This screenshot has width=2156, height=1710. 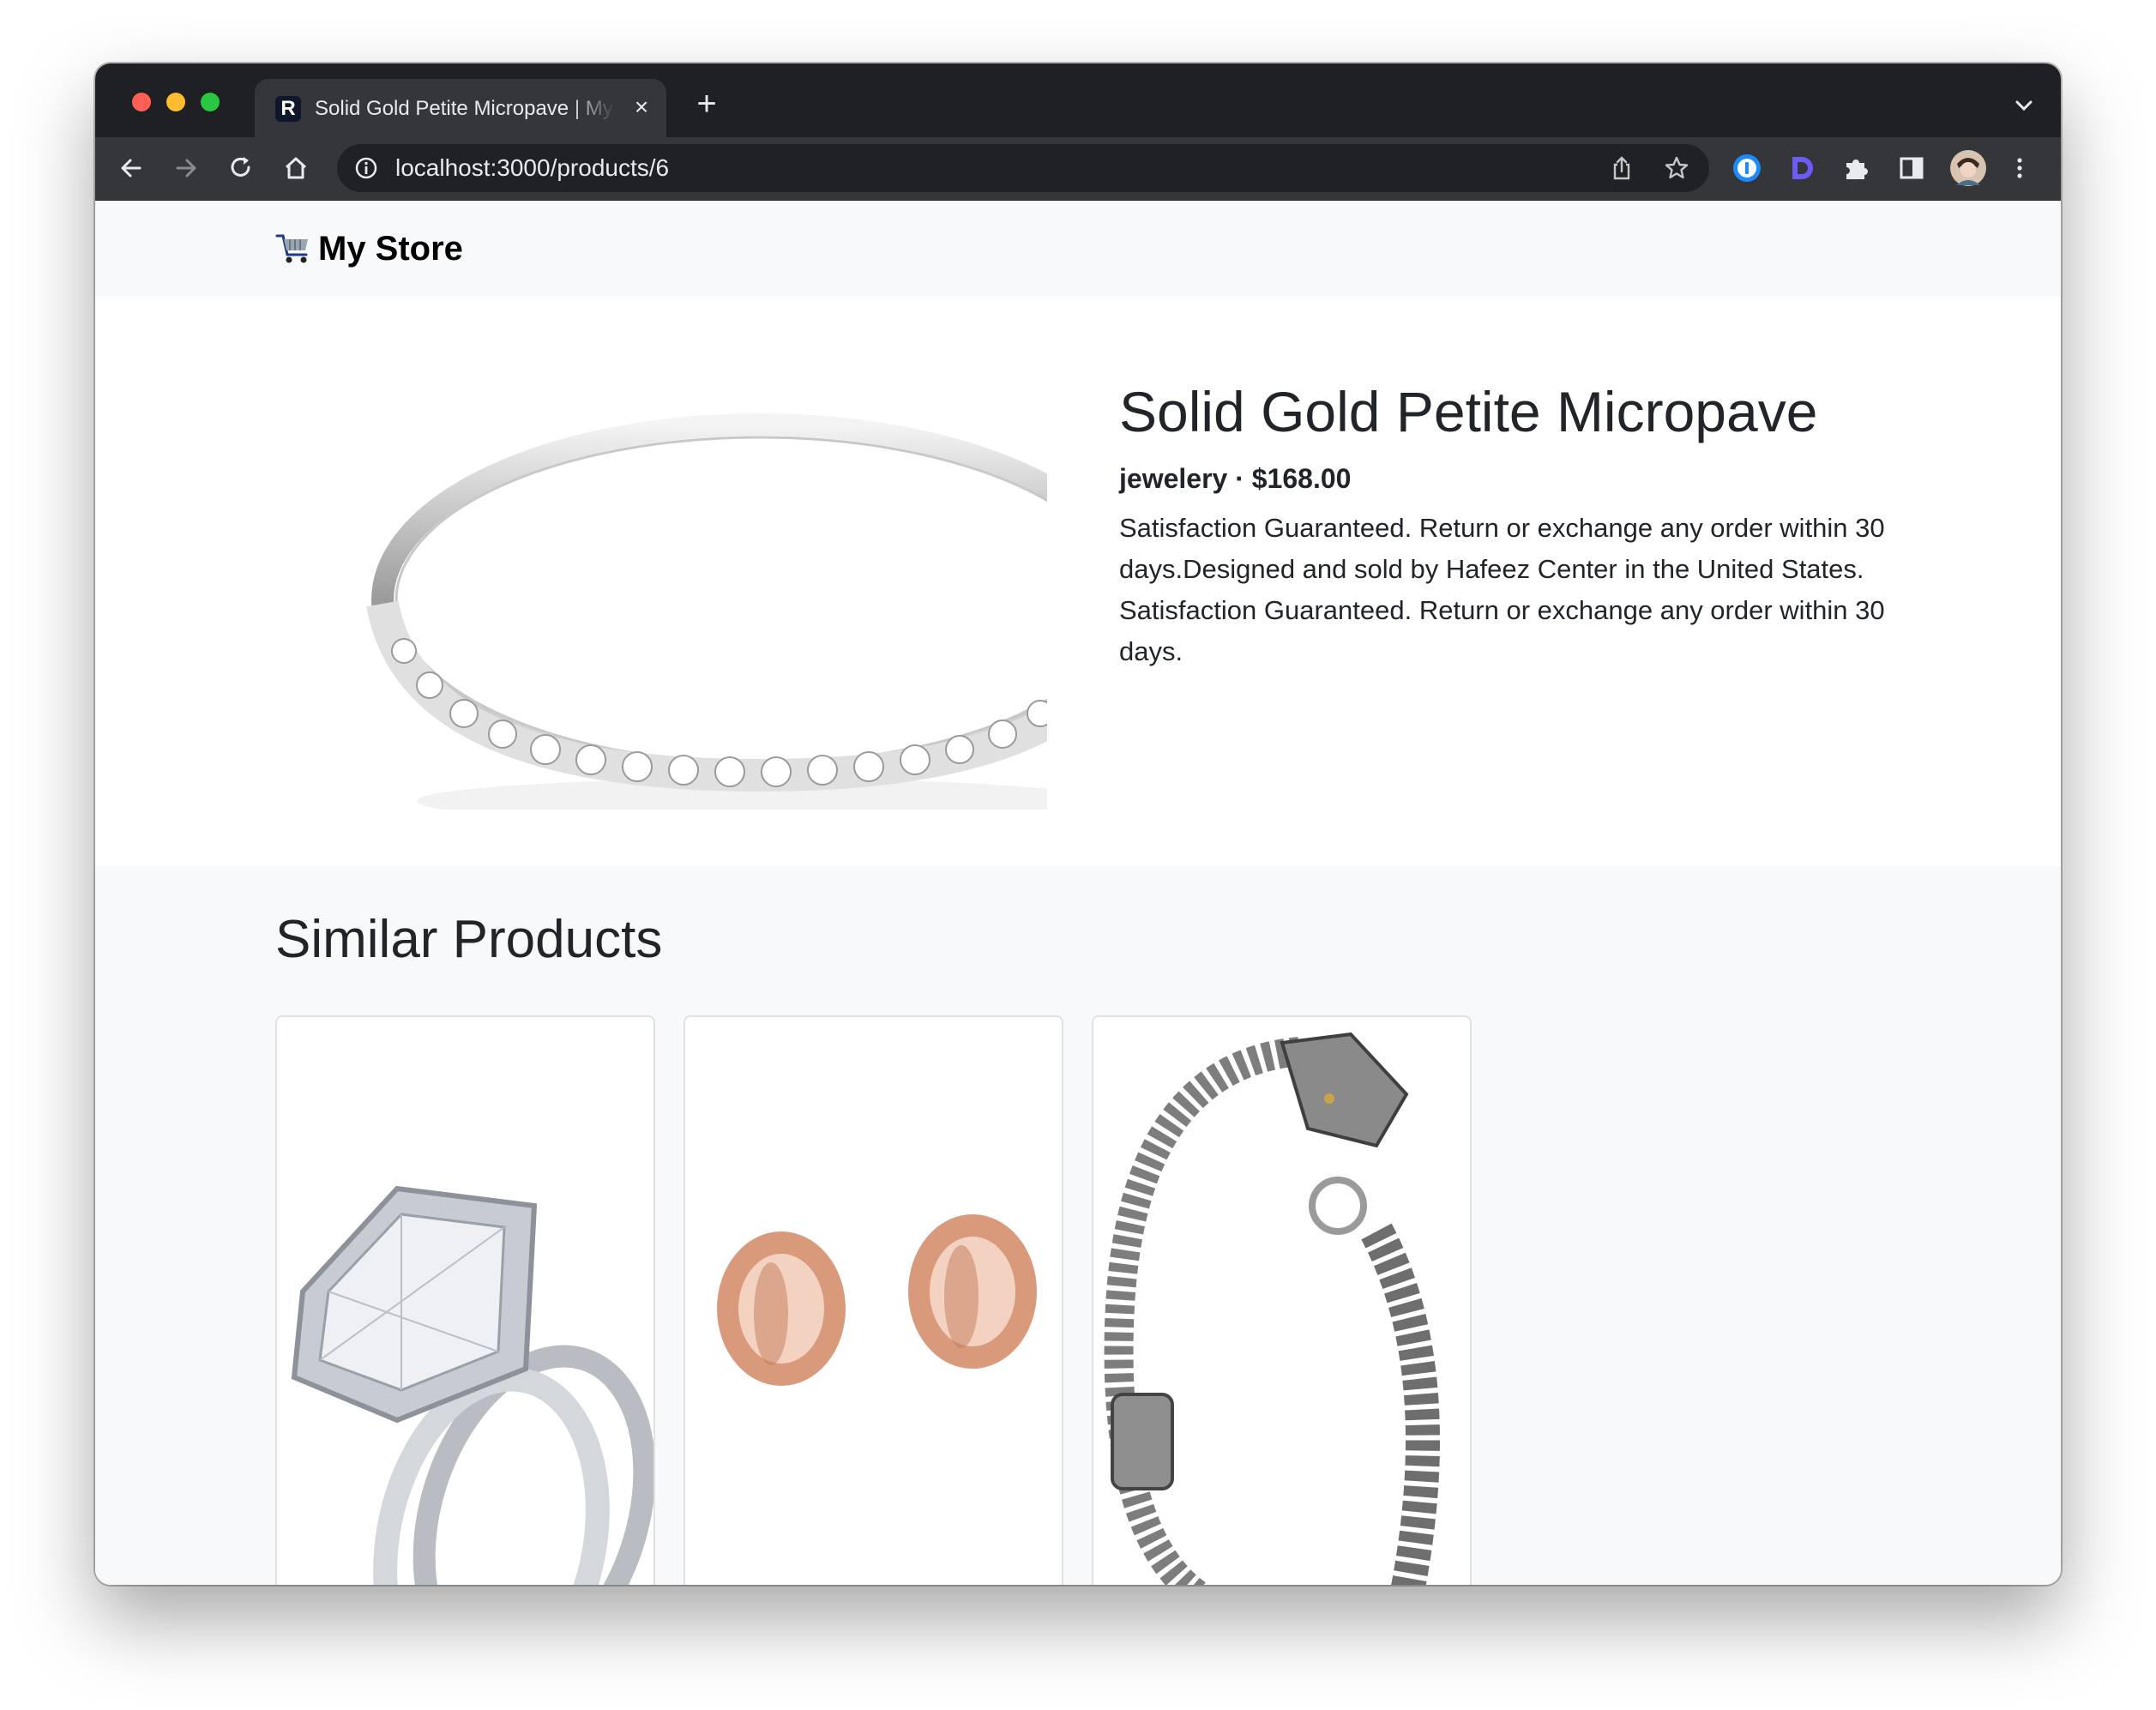 I want to click on address-bar: localhost:3000/products/6, so click(x=1023, y=168).